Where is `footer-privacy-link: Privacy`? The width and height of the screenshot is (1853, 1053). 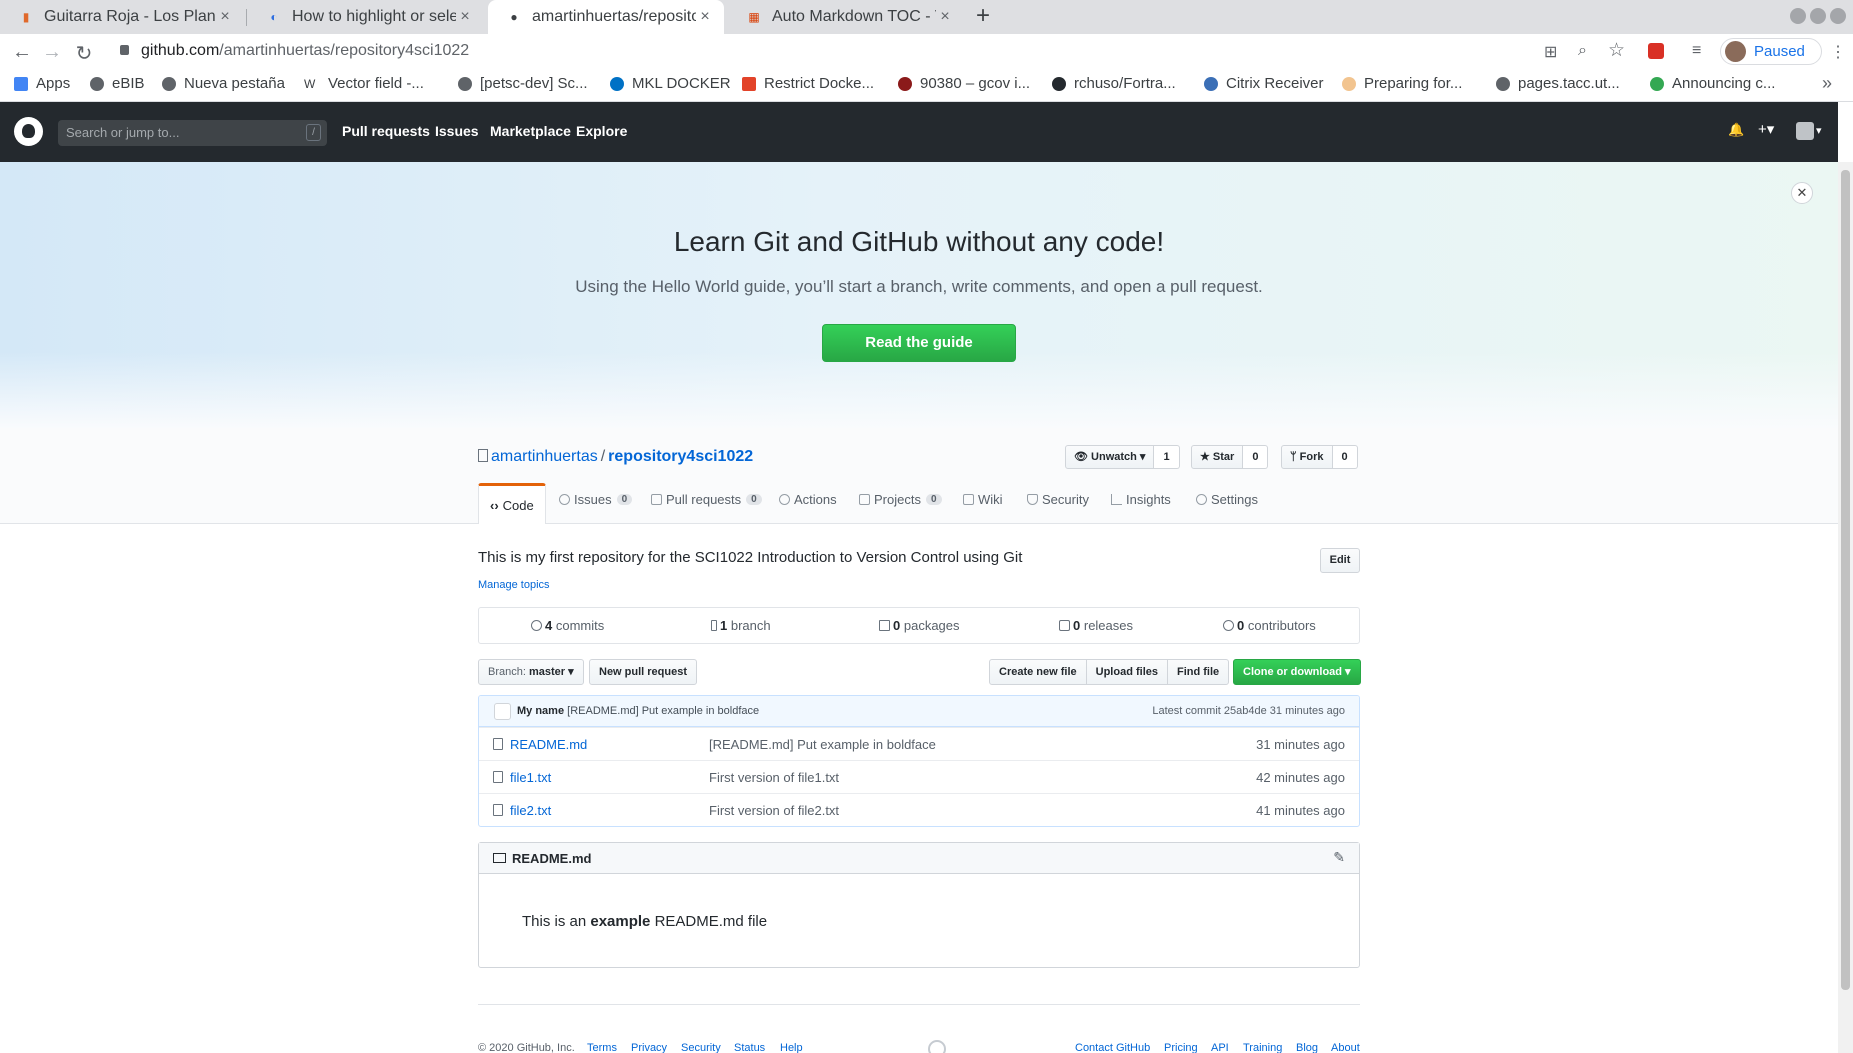
footer-privacy-link: Privacy is located at coordinates (649, 1047).